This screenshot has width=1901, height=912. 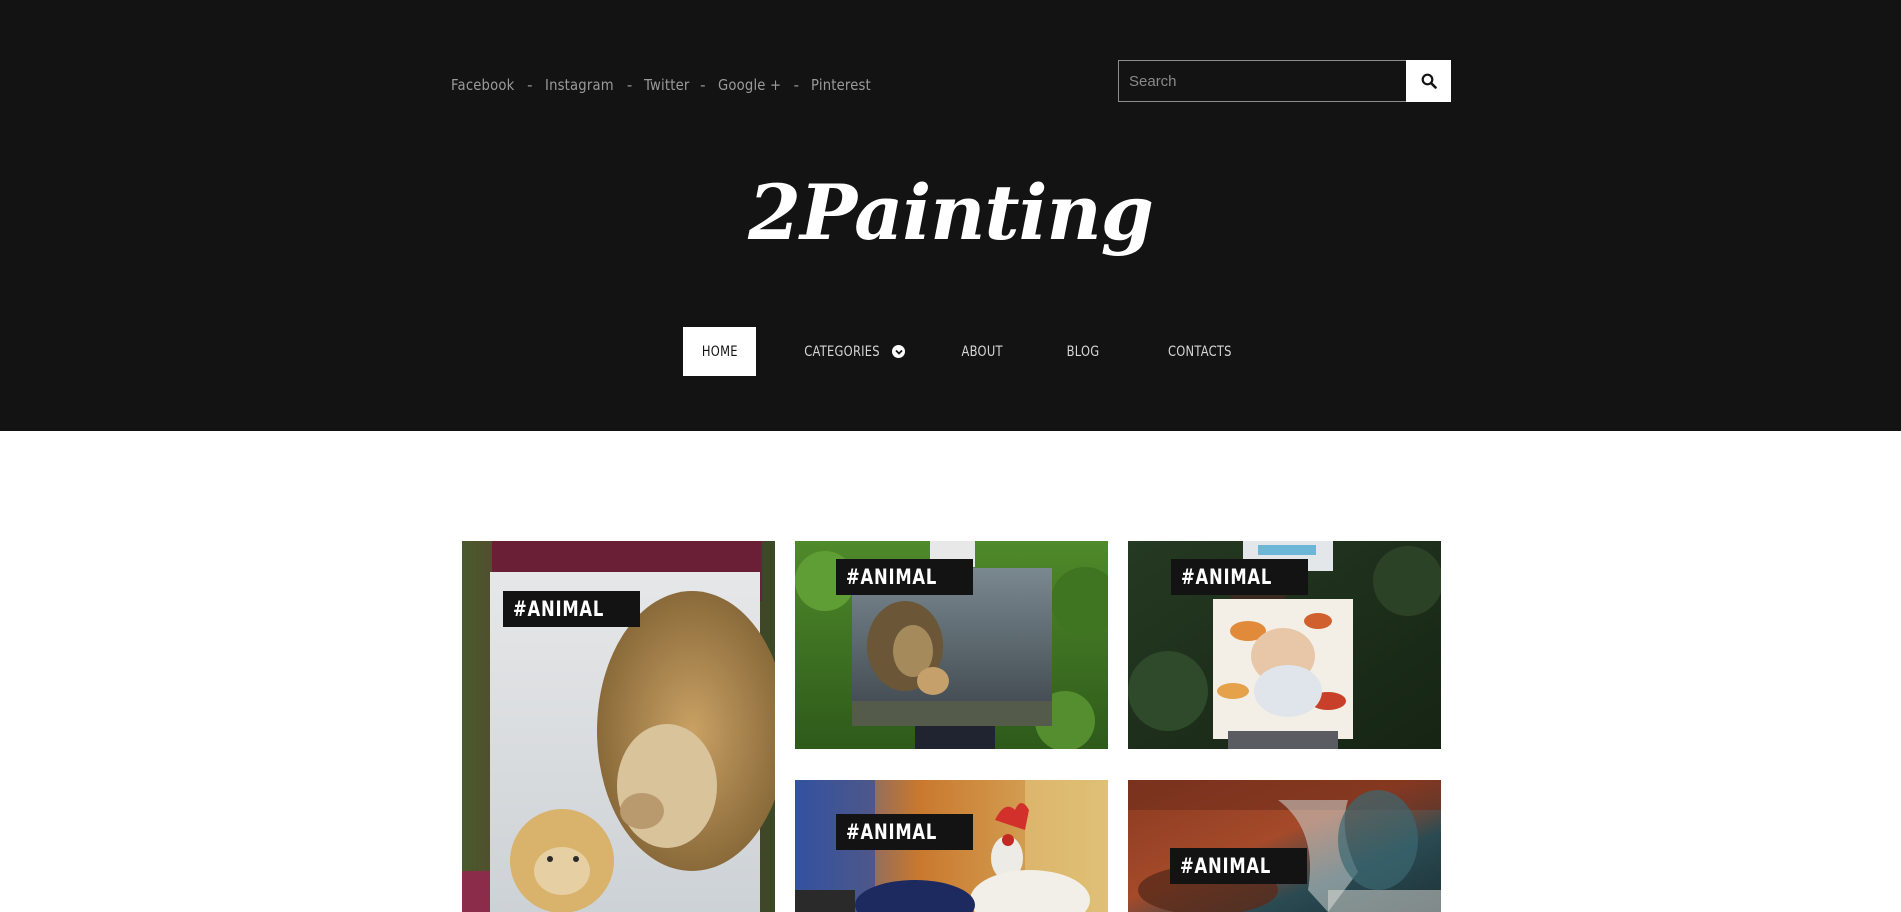 I want to click on social-link-twitter: Twitter, so click(x=666, y=85).